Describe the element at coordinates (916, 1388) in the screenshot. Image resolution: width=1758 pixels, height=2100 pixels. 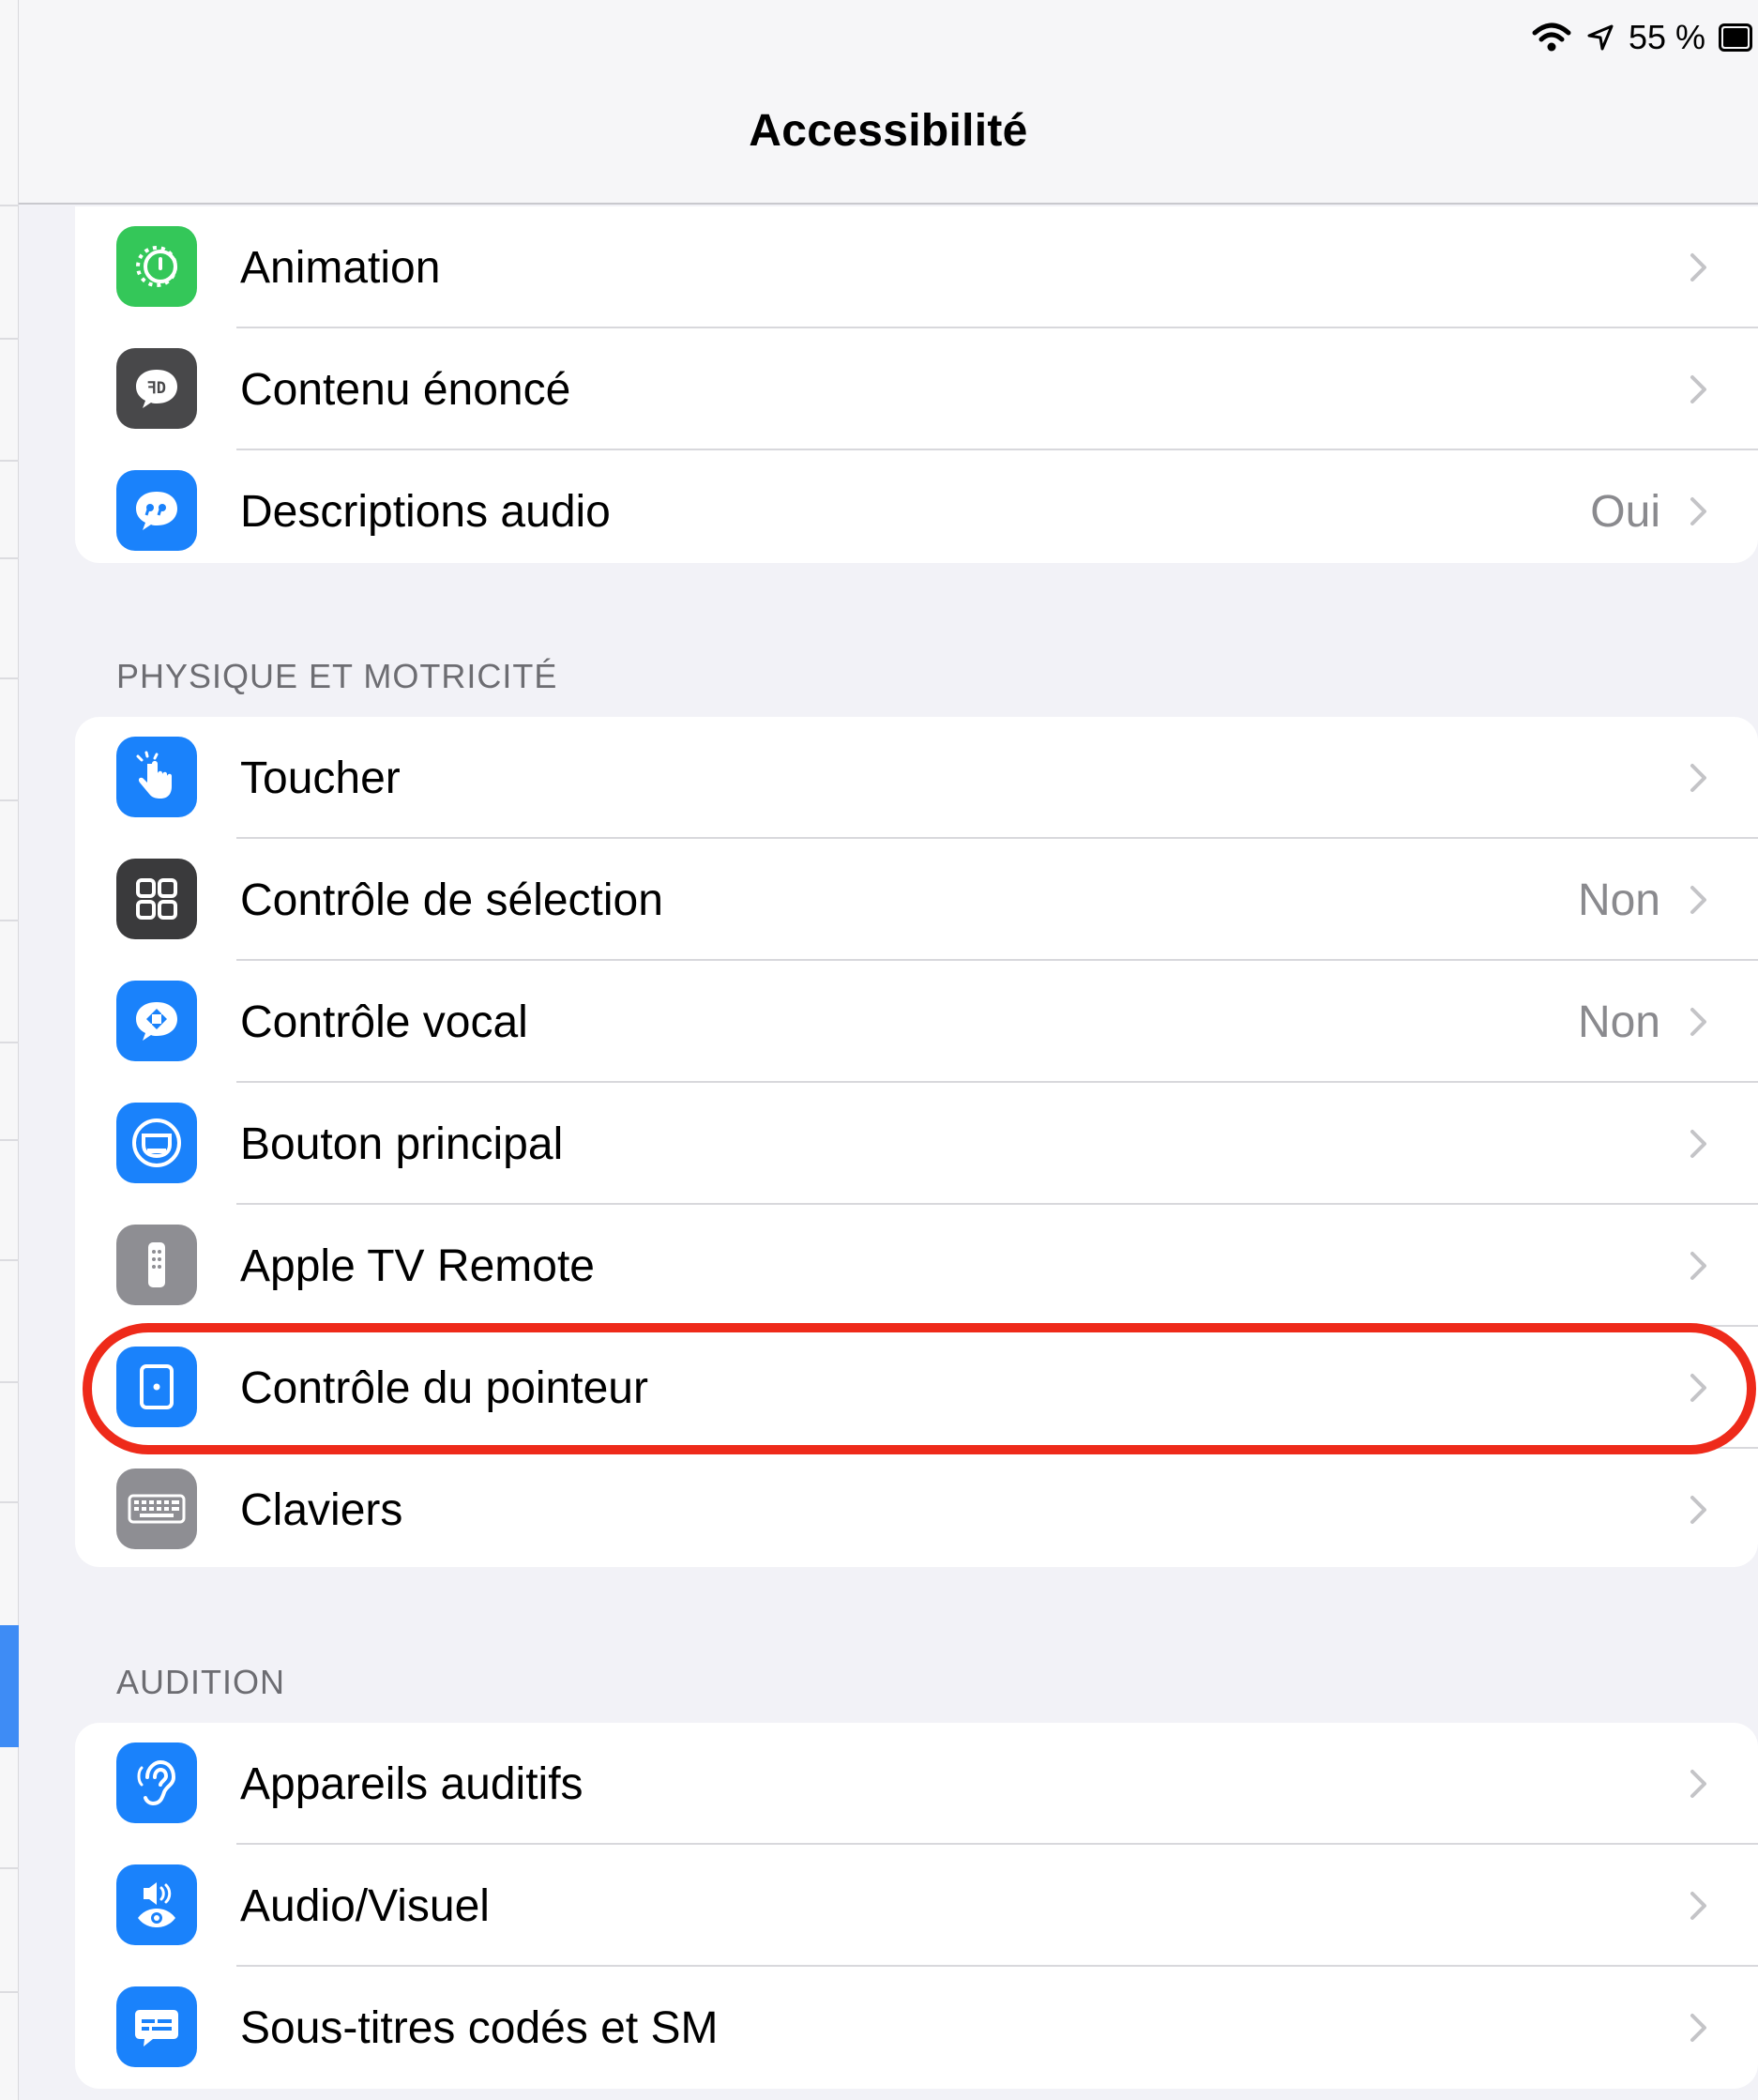
I see `row-pointer-control: Contrôle du pointeur` at that location.